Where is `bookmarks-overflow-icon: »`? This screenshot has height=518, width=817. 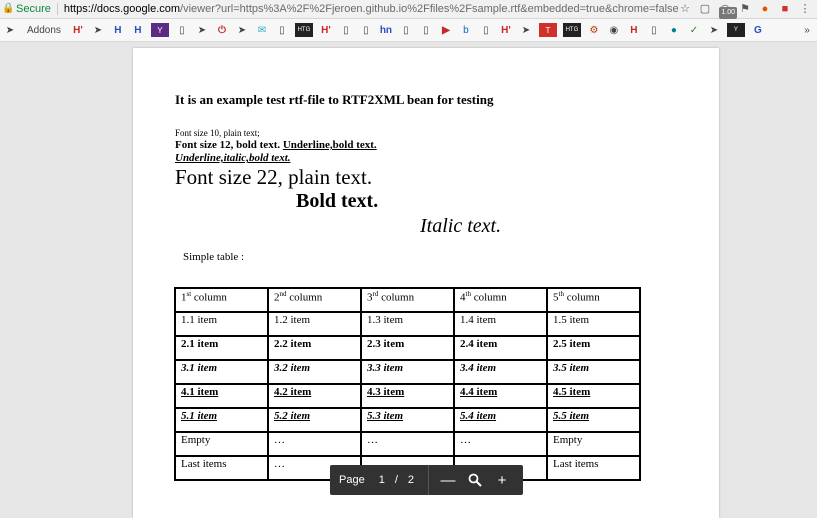
bookmarks-overflow-icon: » is located at coordinates (807, 30).